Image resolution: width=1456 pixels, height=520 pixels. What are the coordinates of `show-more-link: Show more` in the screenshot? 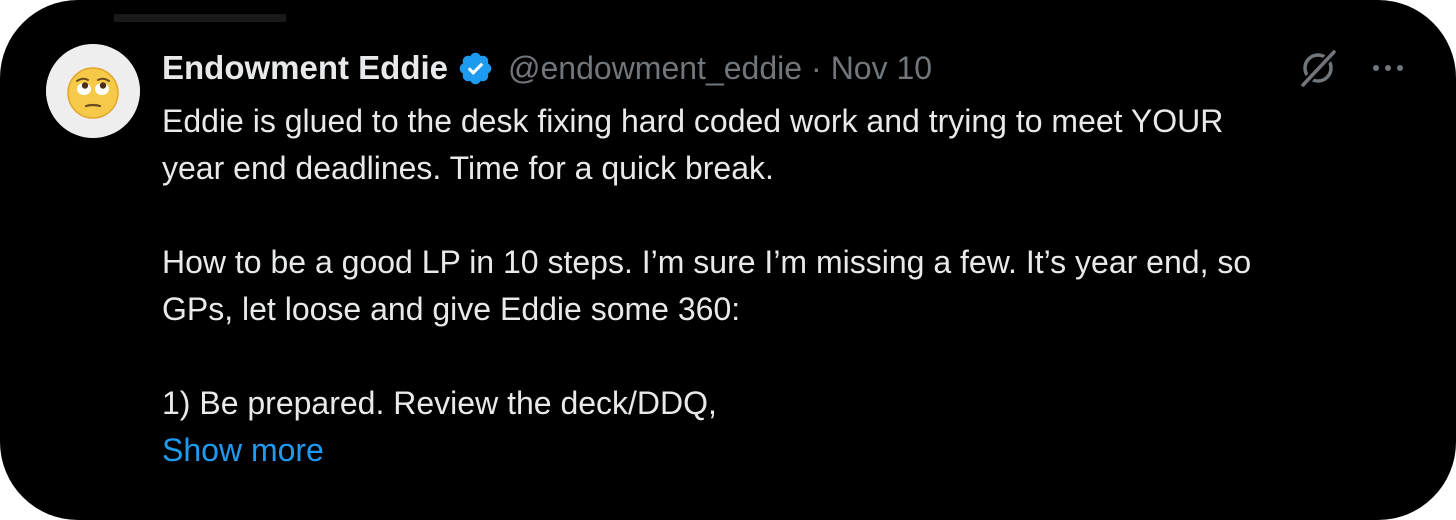 It's located at (787, 450).